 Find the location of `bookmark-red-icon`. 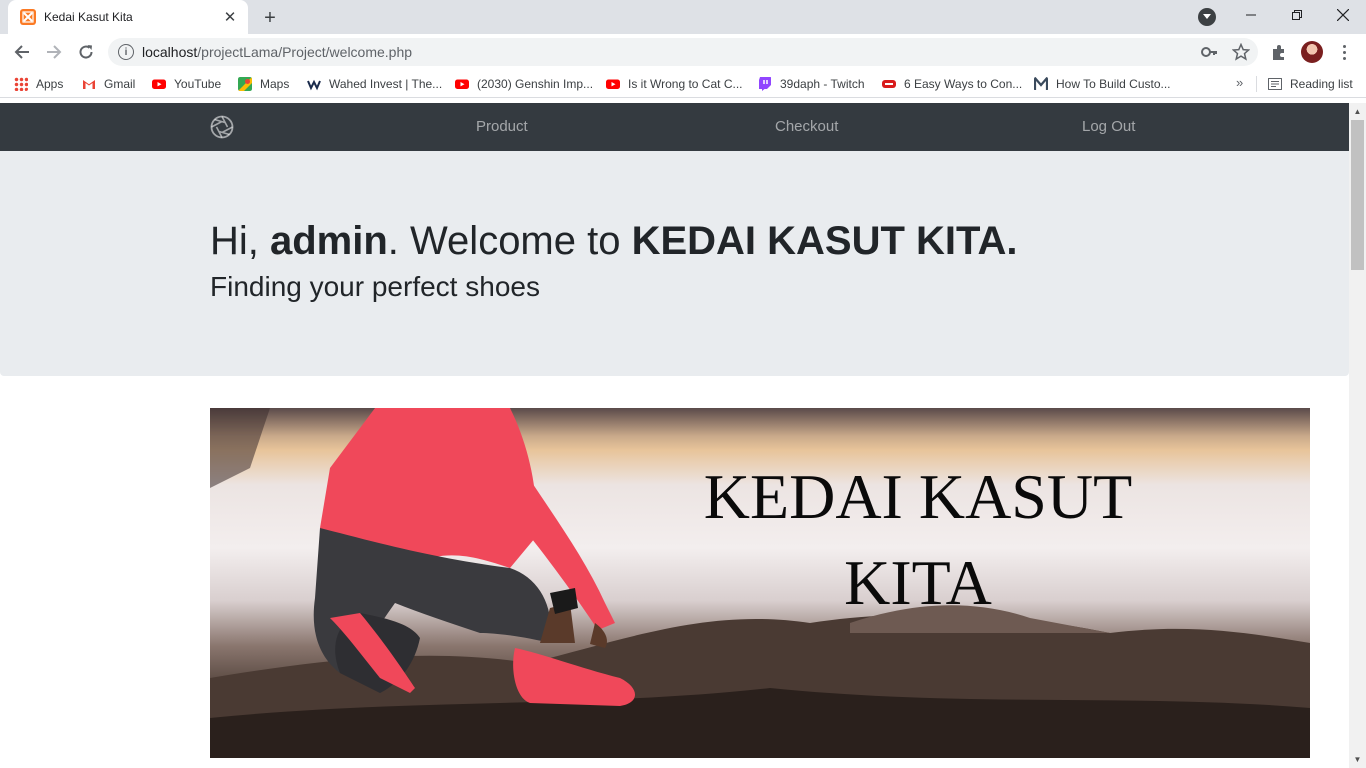

bookmark-red-icon is located at coordinates (889, 84).